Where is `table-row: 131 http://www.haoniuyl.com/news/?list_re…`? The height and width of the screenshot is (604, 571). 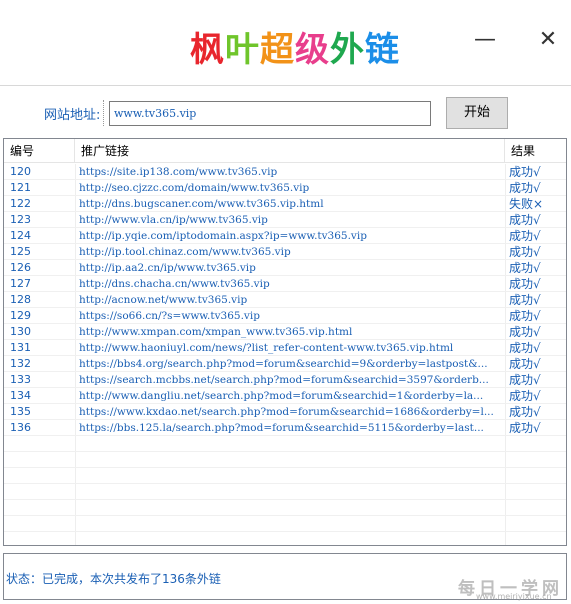
table-row: 131 http://www.haoniuyl.com/news/?list_re… is located at coordinates (285, 348).